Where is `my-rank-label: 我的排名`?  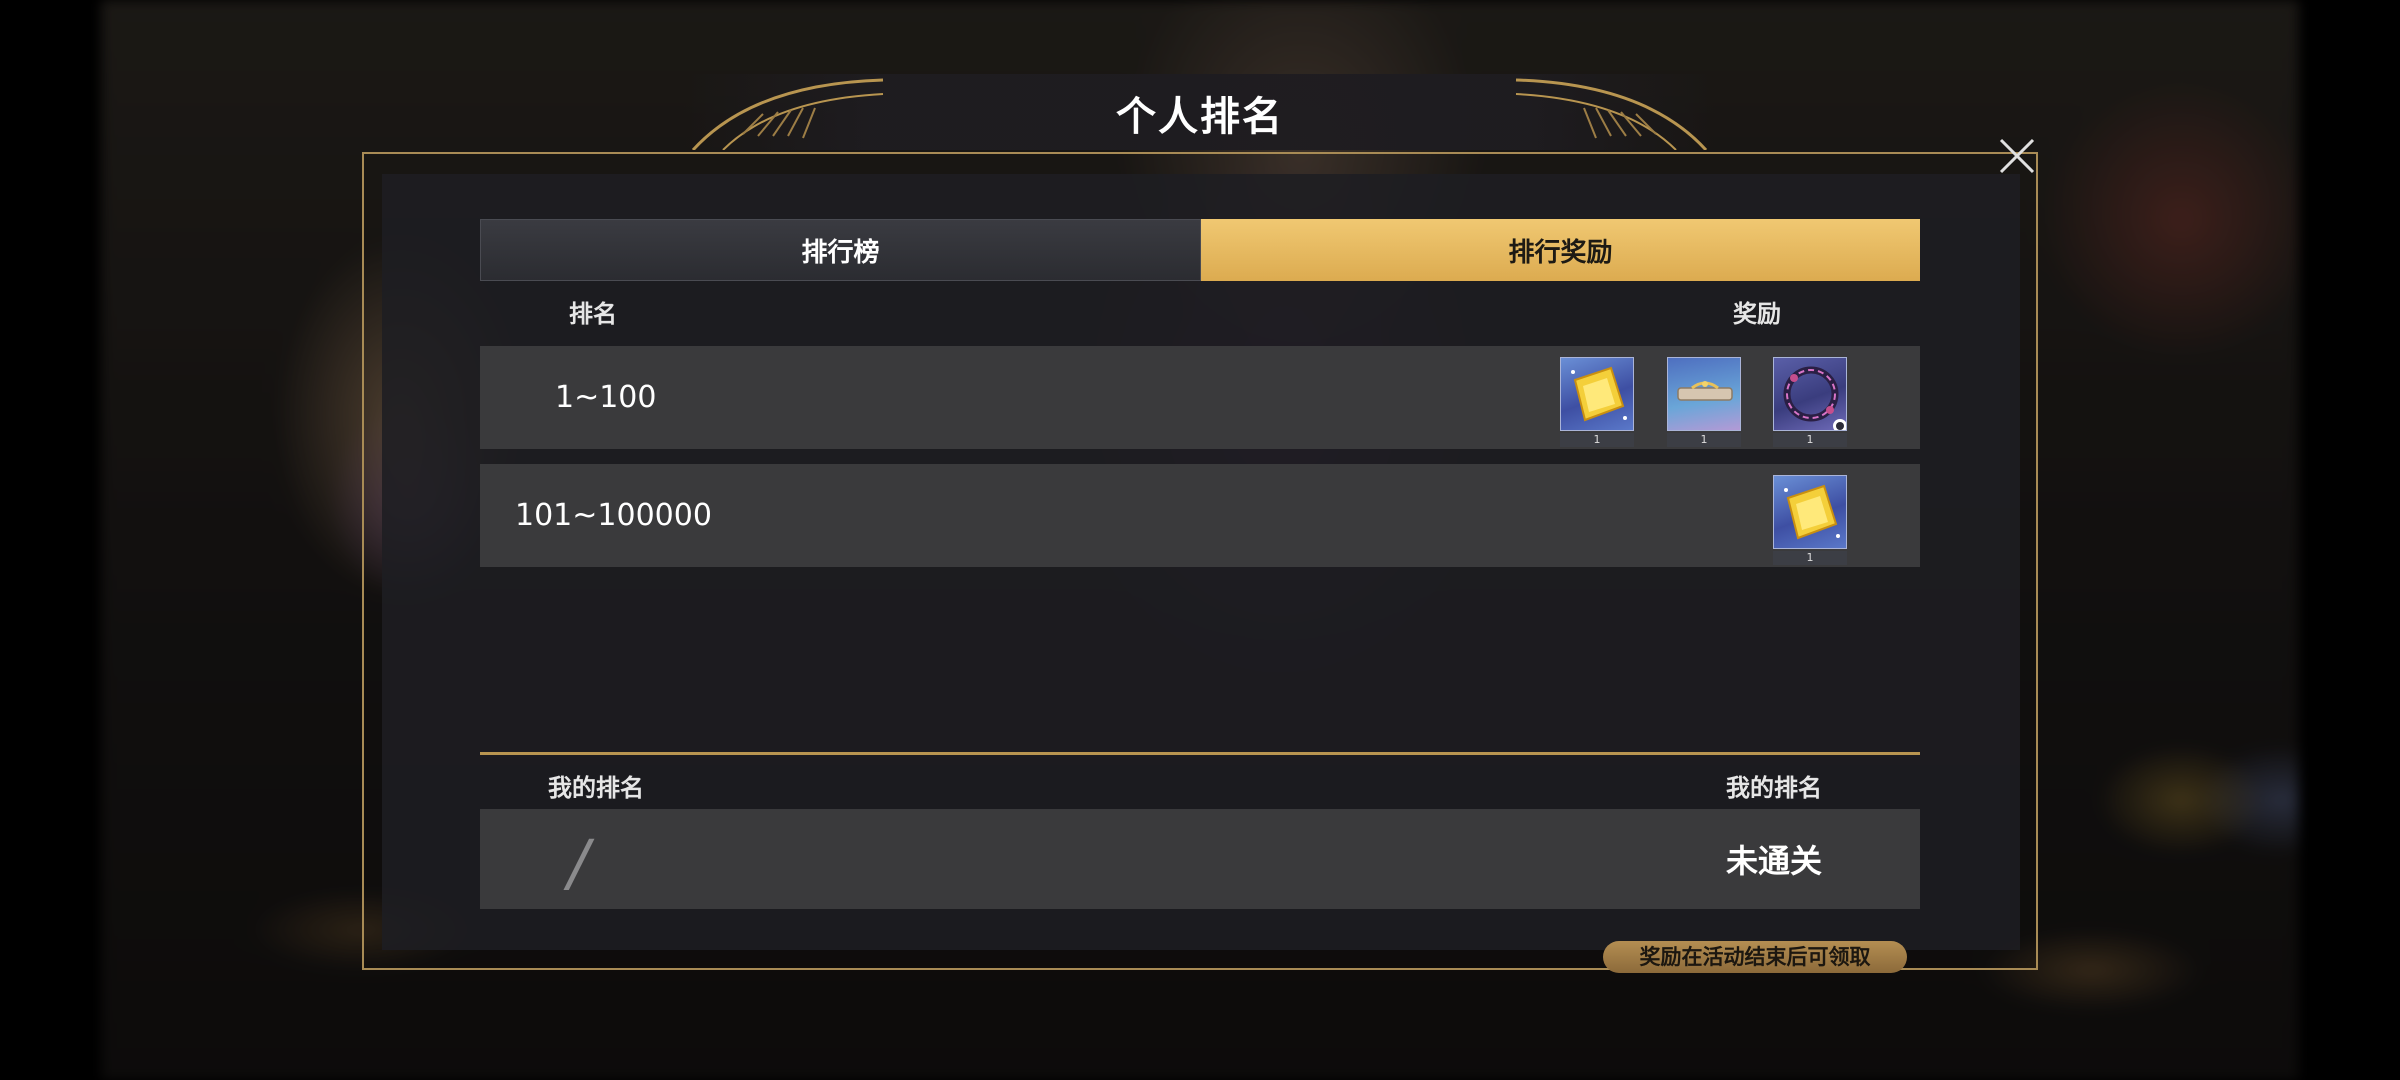
my-rank-label: 我的排名 is located at coordinates (596, 788).